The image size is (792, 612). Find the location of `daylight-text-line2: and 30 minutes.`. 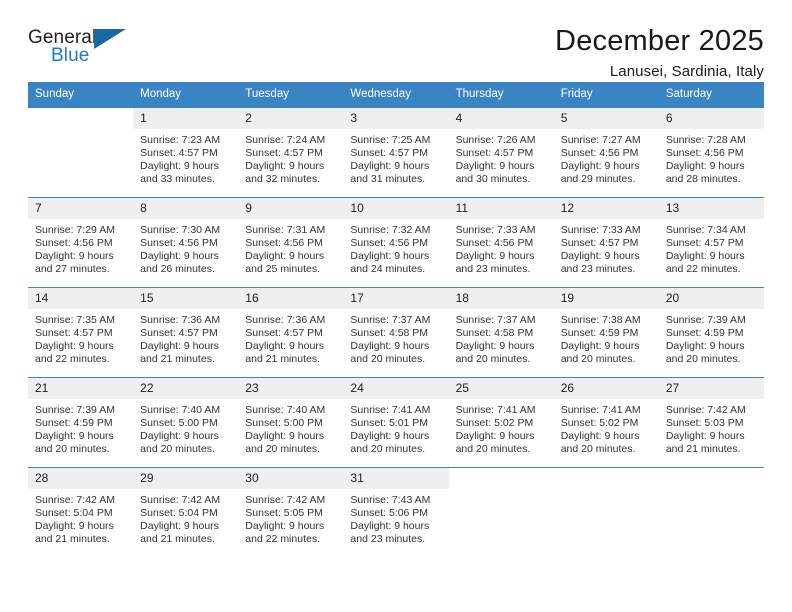

daylight-text-line2: and 30 minutes. is located at coordinates (493, 179).